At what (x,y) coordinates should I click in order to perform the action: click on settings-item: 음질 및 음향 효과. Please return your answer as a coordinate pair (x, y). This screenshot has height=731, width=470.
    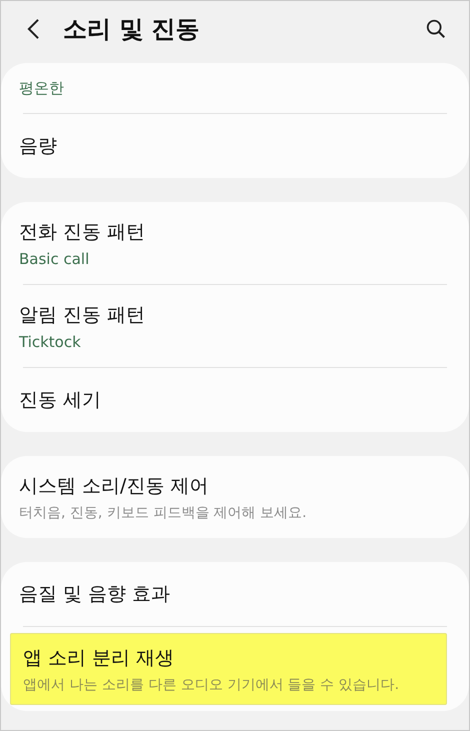
    Looking at the image, I should click on (235, 594).